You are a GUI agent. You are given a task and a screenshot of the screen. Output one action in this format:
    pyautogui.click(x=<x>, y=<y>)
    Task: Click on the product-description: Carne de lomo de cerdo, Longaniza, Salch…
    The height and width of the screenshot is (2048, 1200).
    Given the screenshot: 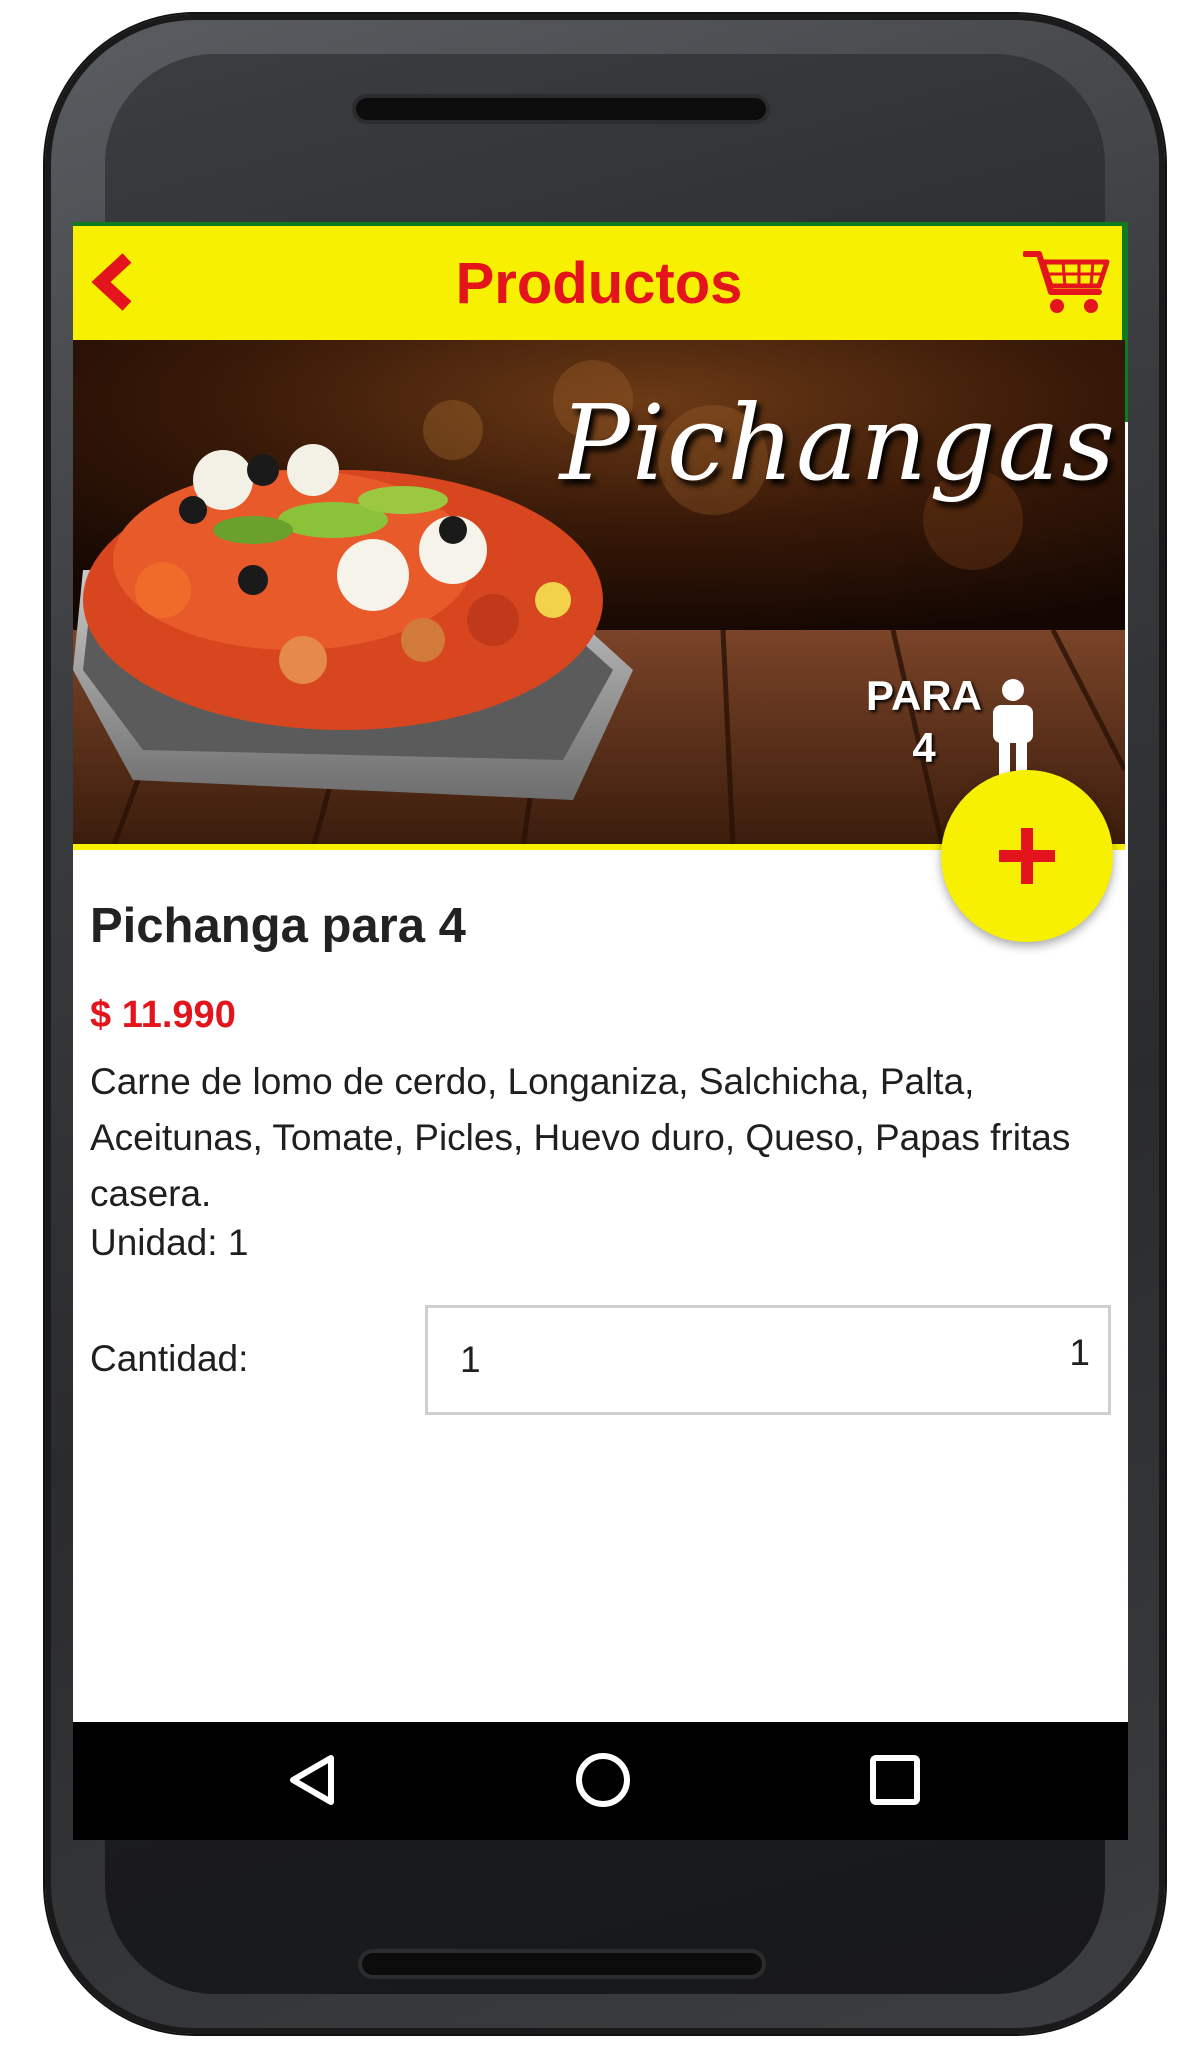 What is the action you would take?
    pyautogui.click(x=580, y=1137)
    